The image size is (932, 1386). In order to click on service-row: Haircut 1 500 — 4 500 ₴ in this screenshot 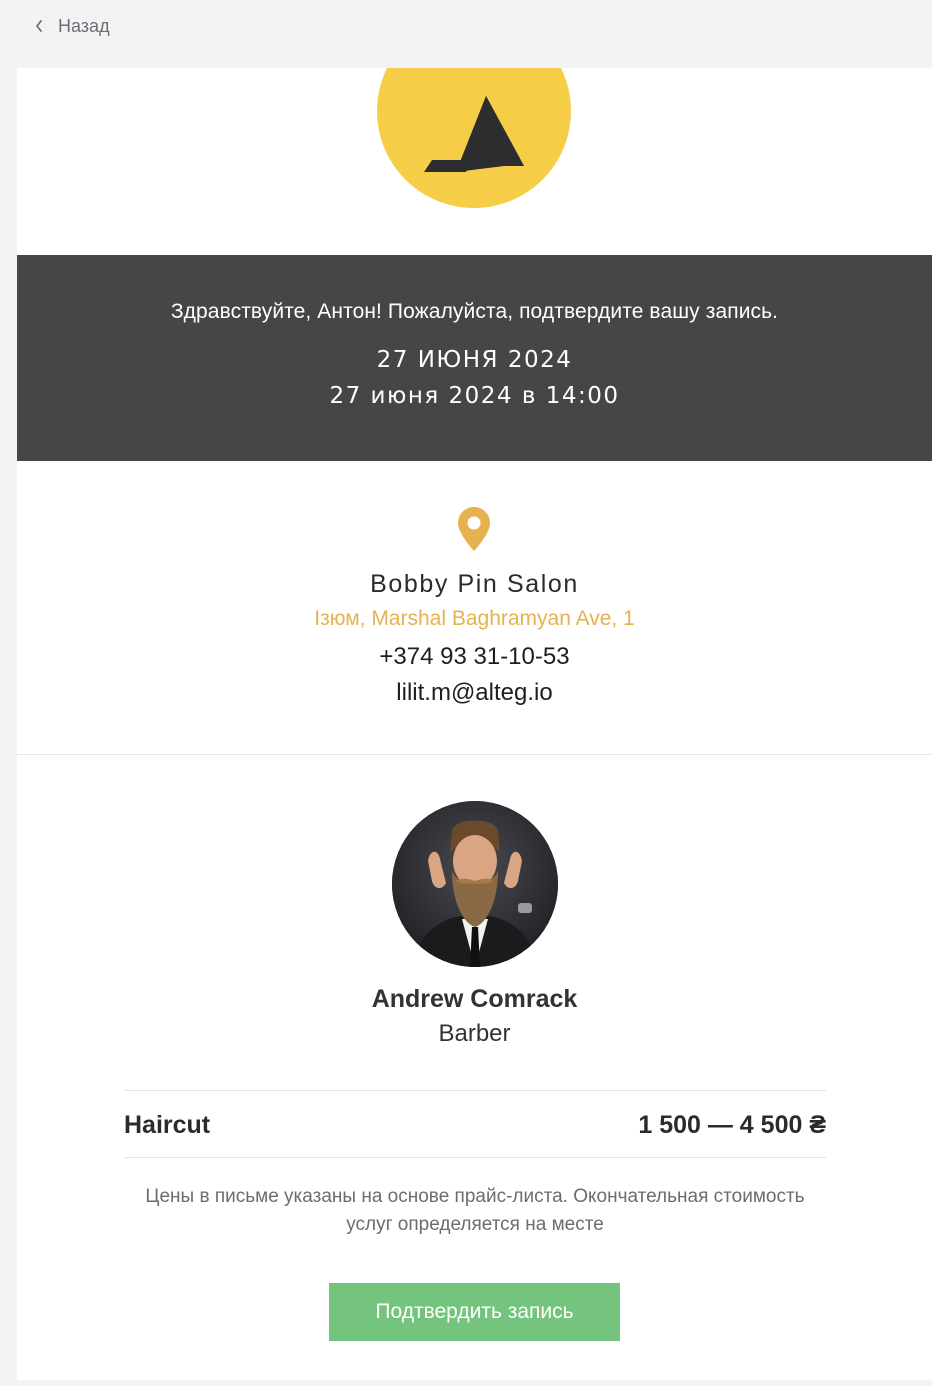, I will do `click(475, 1124)`.